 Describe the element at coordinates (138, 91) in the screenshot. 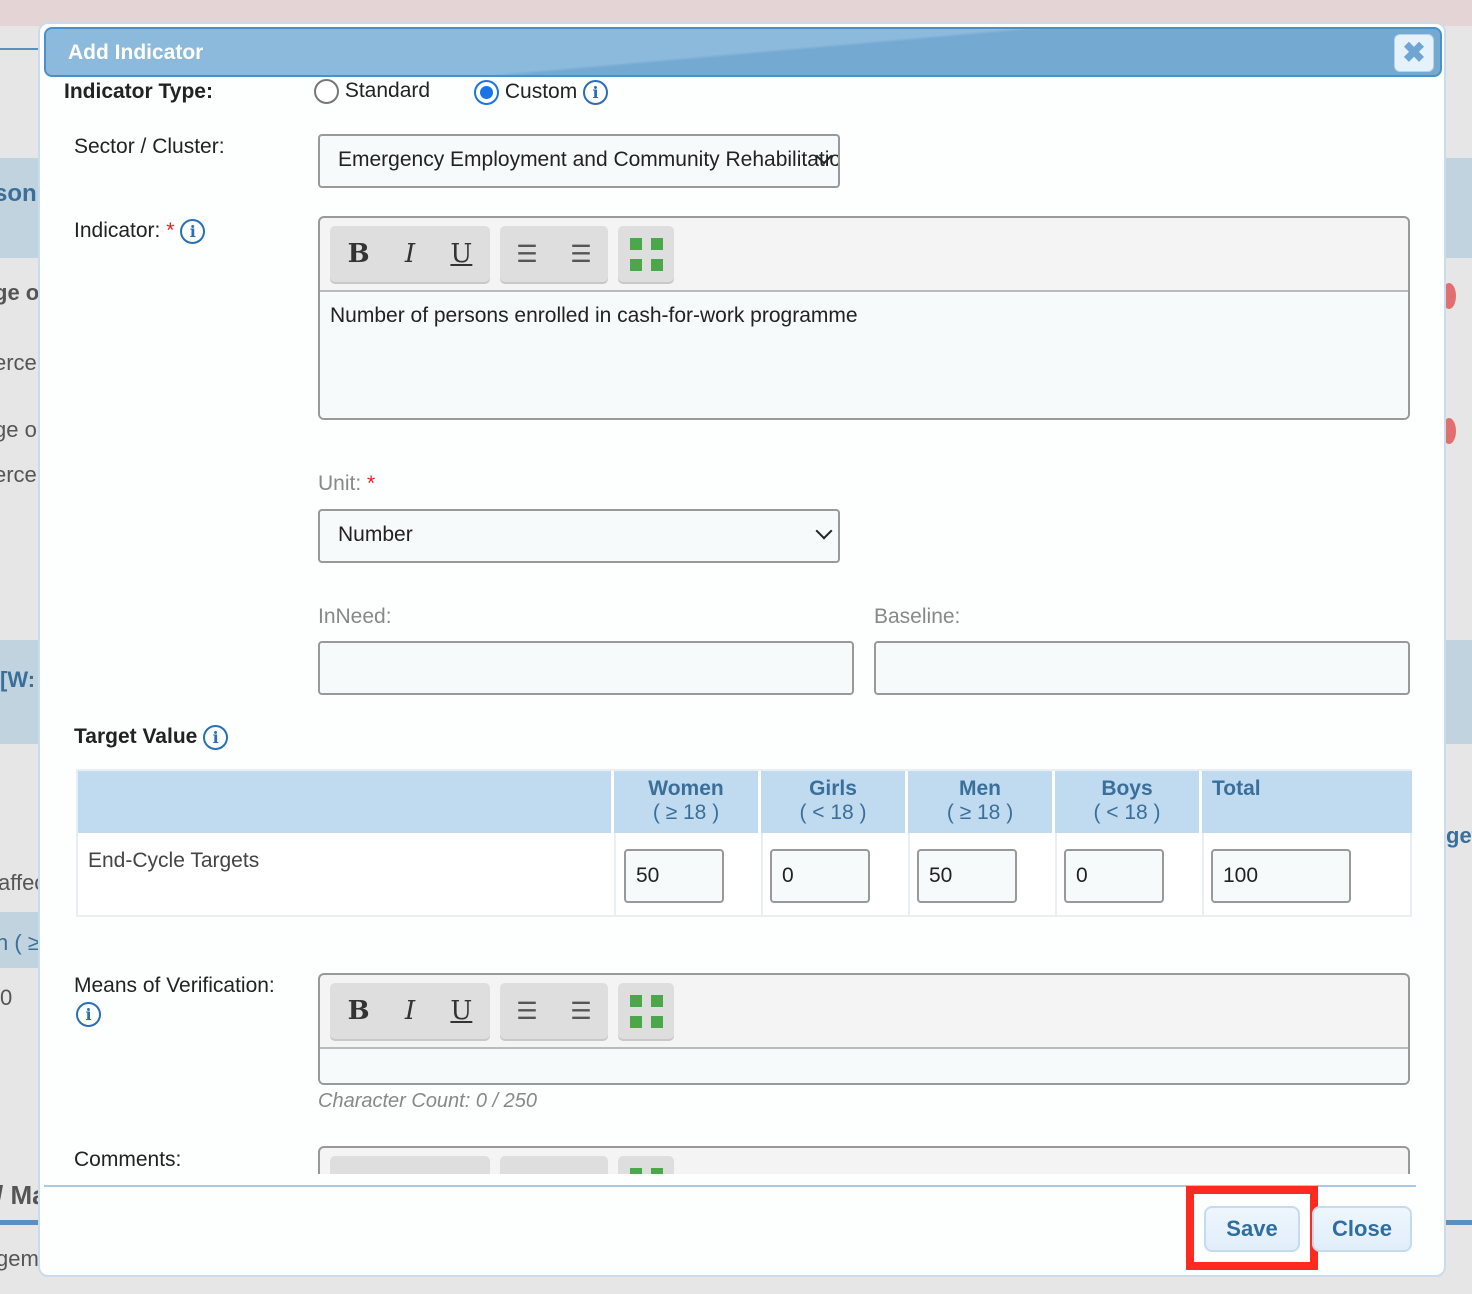

I see `indicator-type-label: Indicator Type:` at that location.